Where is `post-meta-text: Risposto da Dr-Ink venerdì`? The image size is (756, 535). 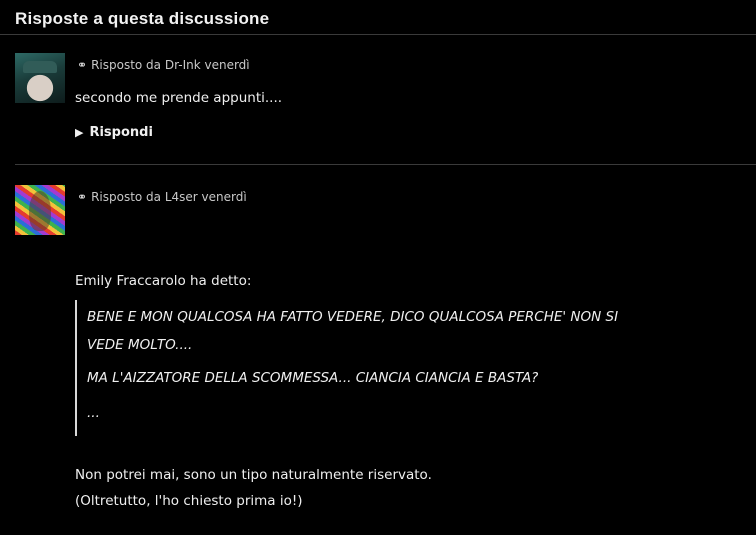
post-meta-text: Risposto da Dr-Ink venerdì is located at coordinates (170, 65).